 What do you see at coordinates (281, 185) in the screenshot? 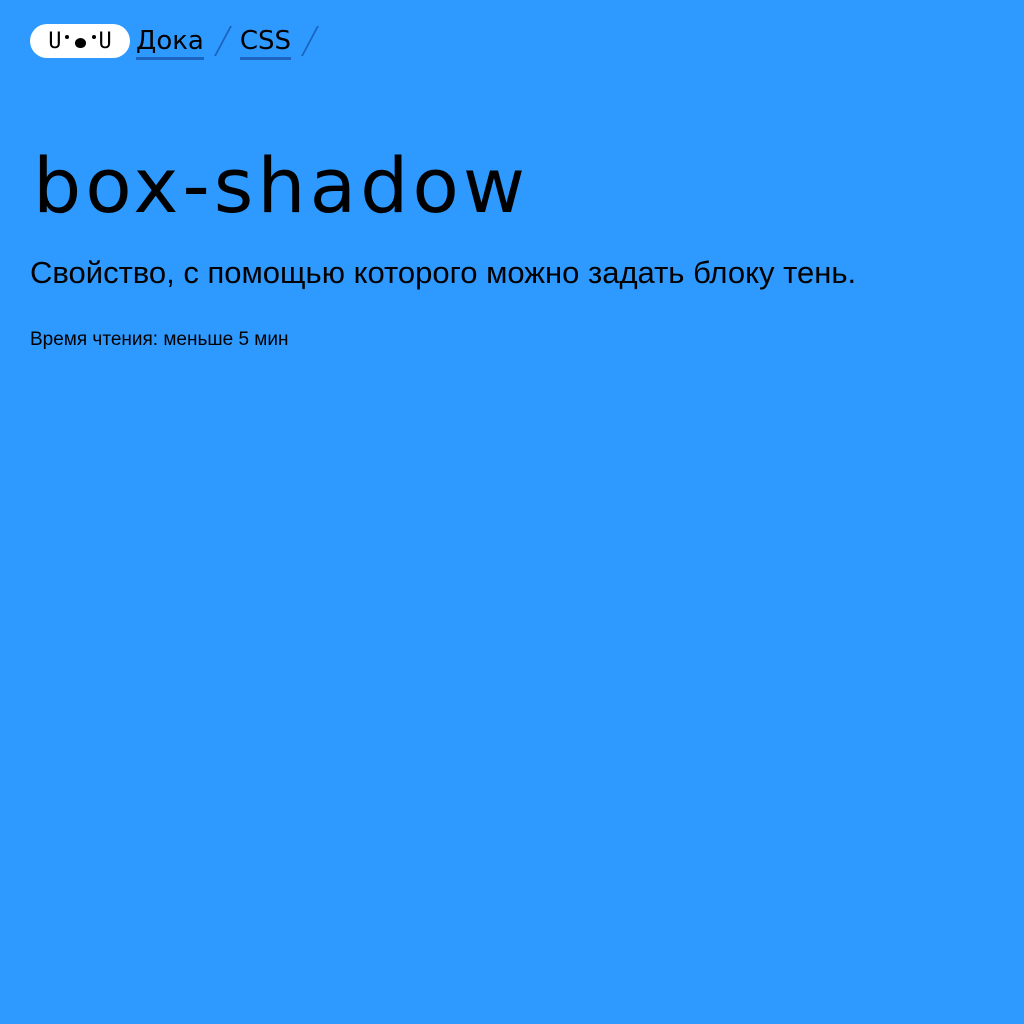
I see `page-title: box-shadow` at bounding box center [281, 185].